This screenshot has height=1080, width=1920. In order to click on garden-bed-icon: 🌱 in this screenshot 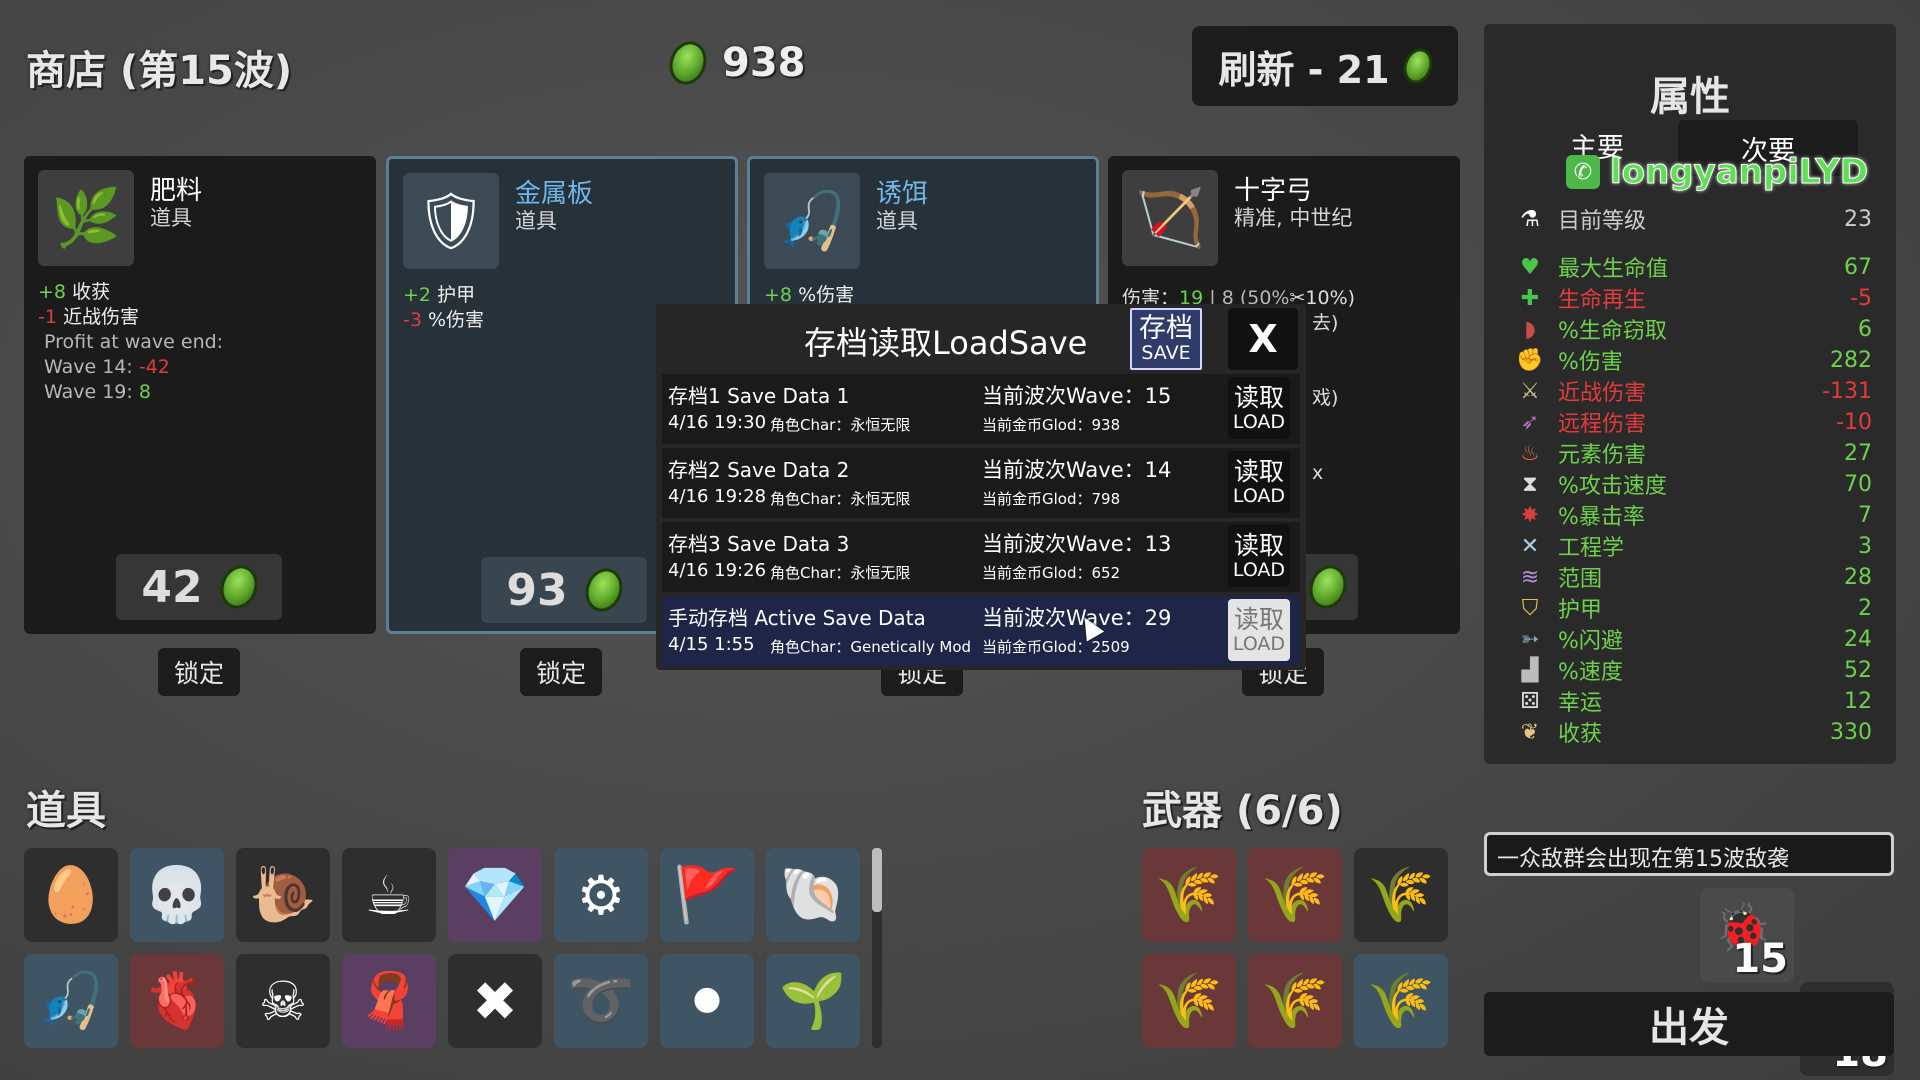, I will do `click(813, 1001)`.